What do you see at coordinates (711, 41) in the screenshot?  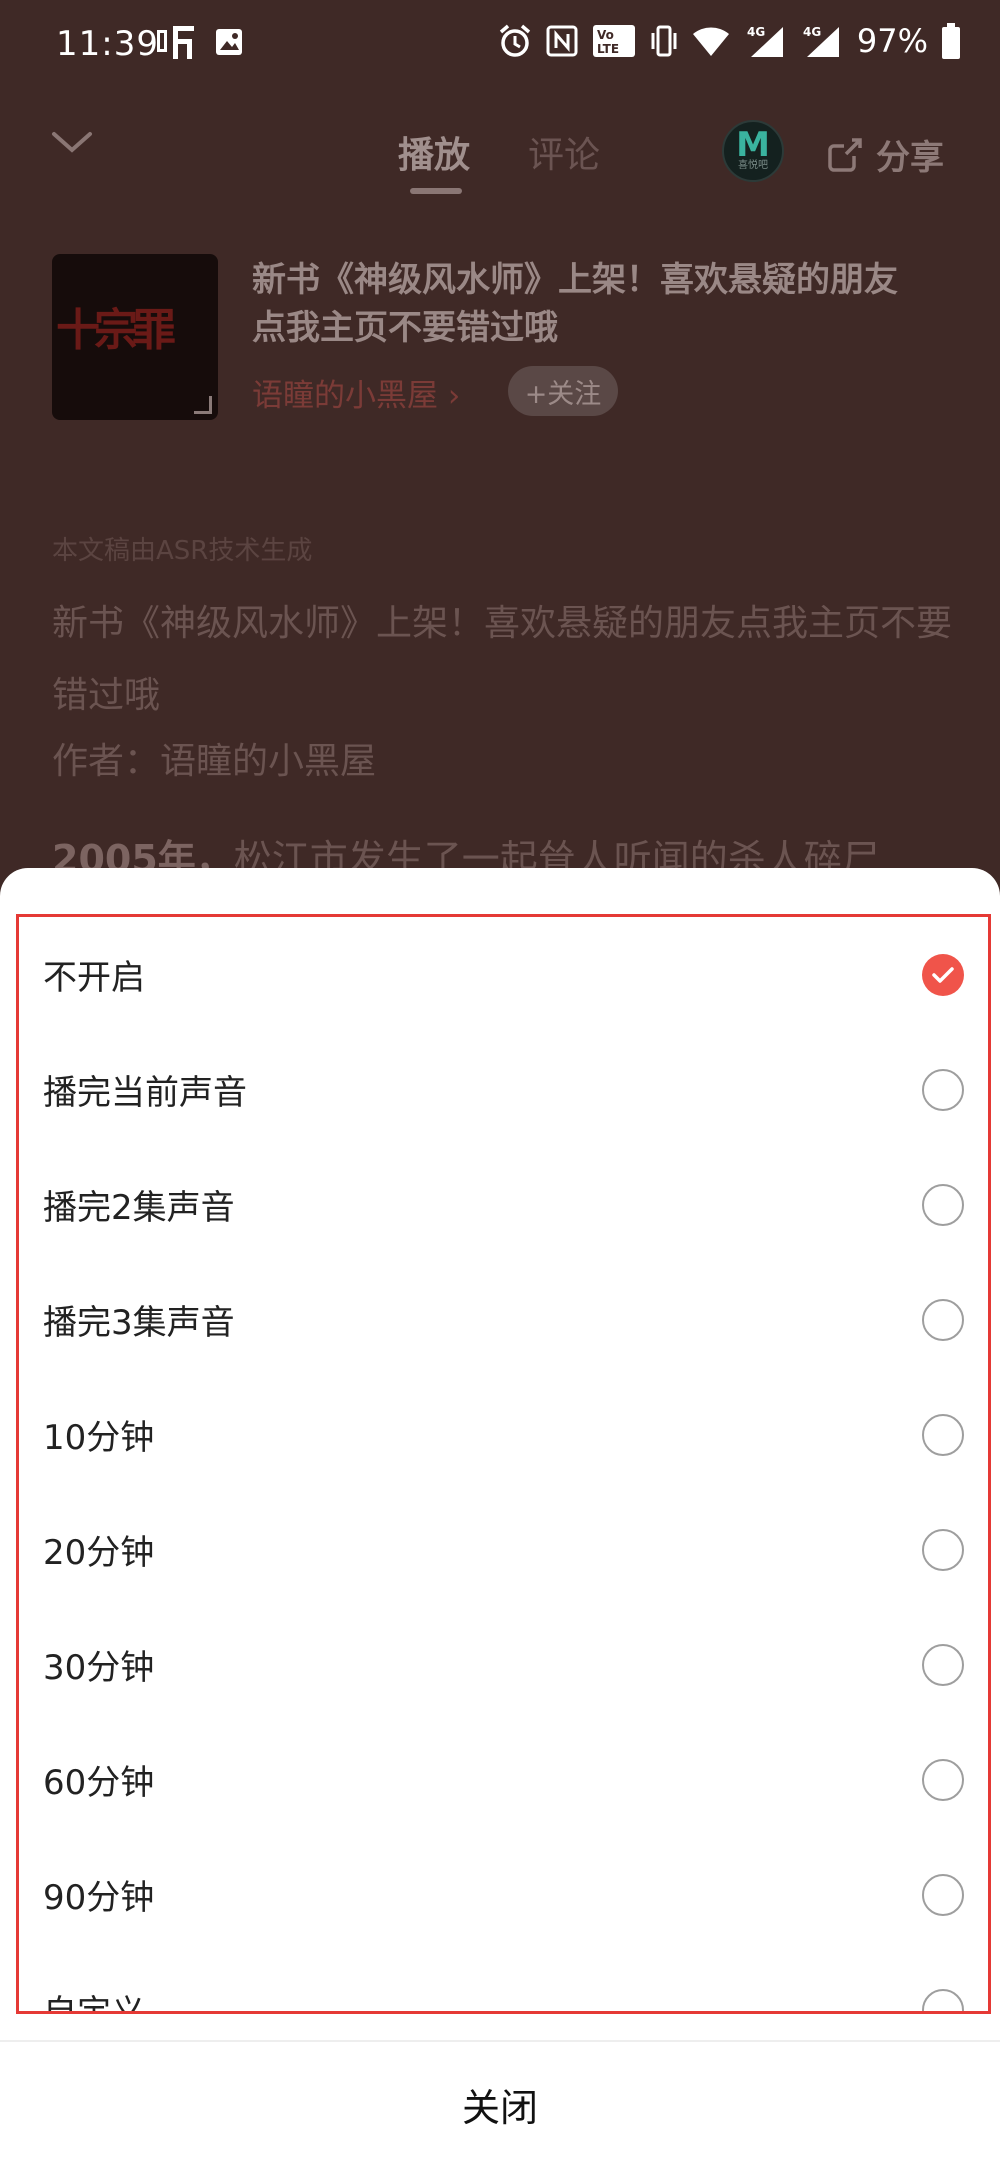 I see `wifi-icon` at bounding box center [711, 41].